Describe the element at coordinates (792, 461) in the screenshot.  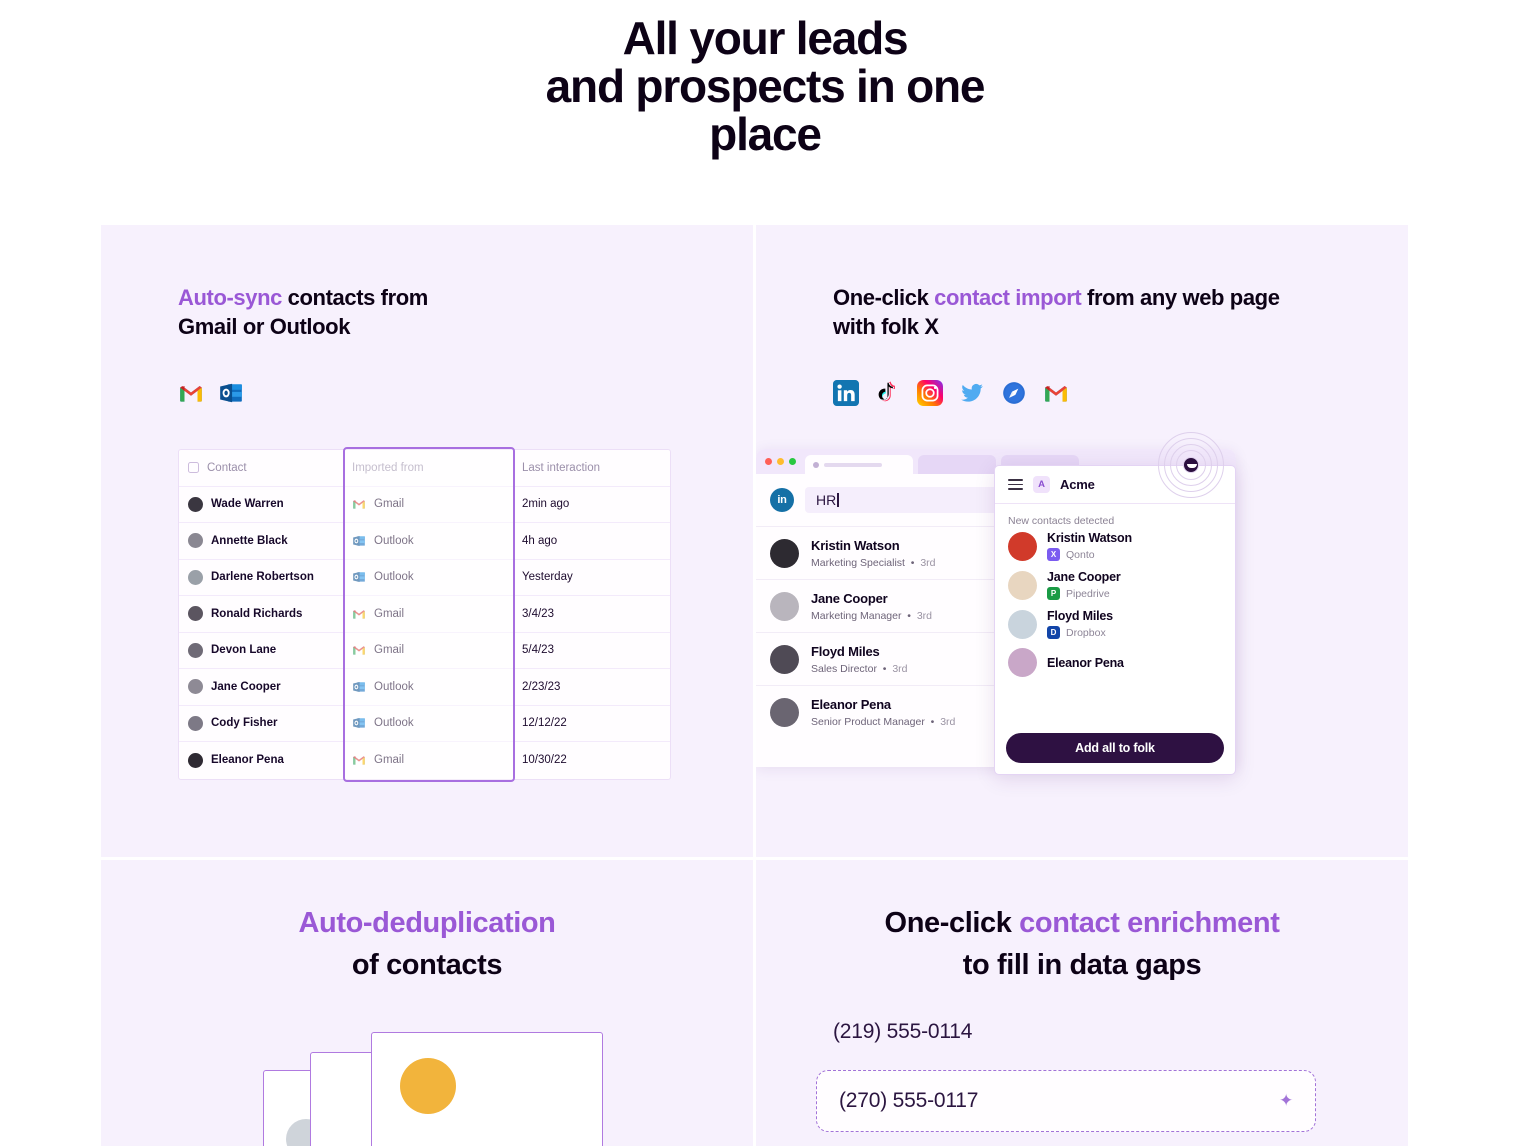
I see `maximize-icon` at that location.